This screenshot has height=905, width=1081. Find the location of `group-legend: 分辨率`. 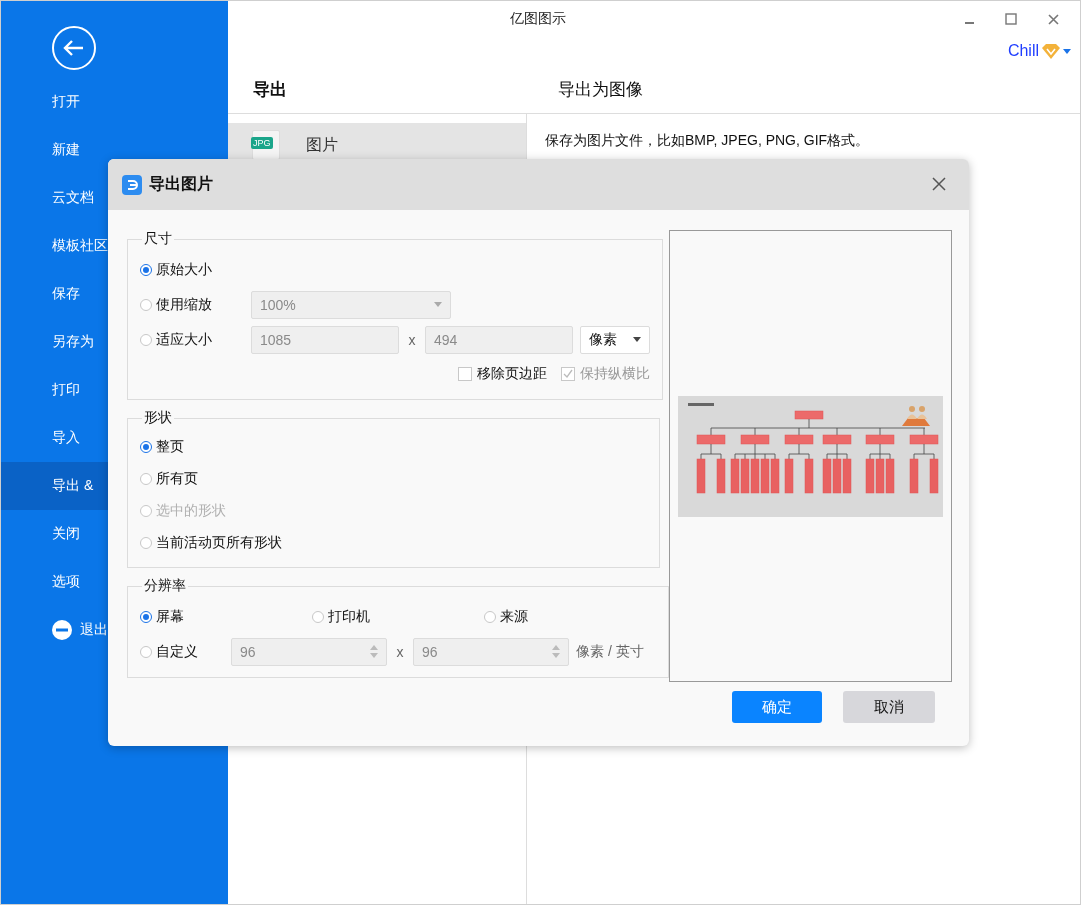

group-legend: 分辨率 is located at coordinates (165, 586).